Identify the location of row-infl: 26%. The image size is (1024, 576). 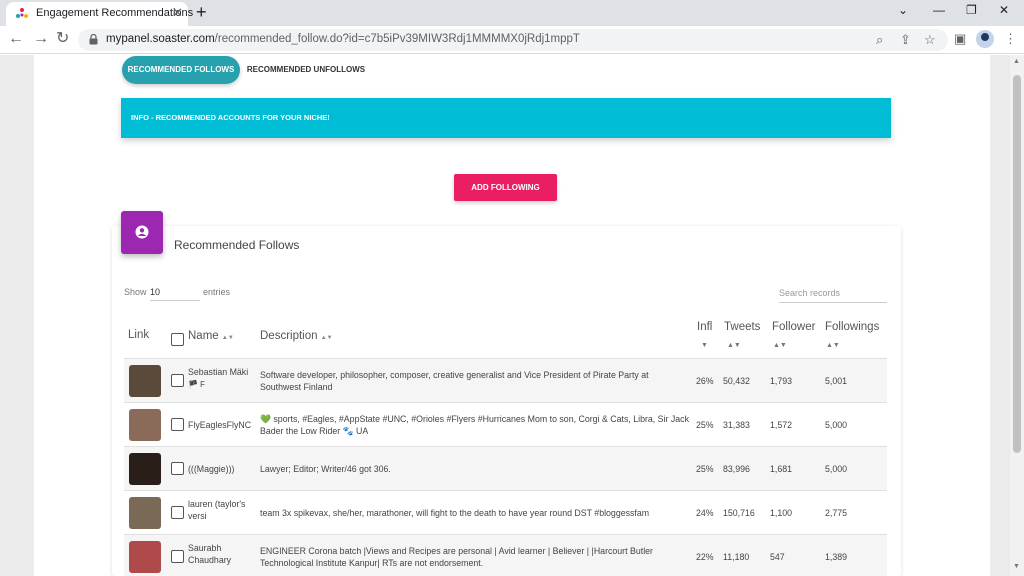
(705, 381).